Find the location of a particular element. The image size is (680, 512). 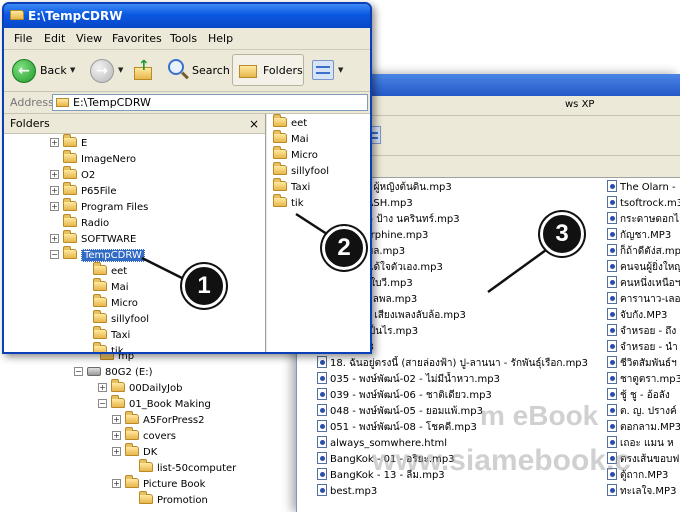

callout-3: 3 is located at coordinates (562, 234).